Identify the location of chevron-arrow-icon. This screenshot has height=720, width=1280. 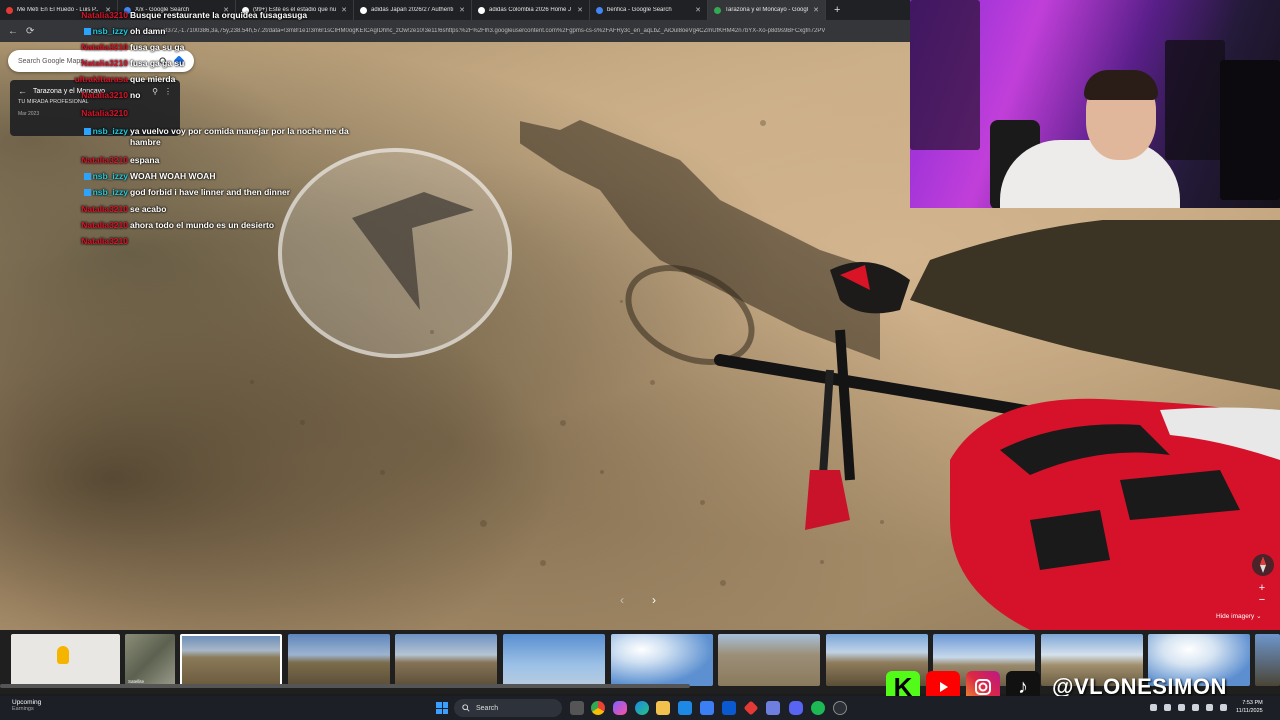
(413, 251).